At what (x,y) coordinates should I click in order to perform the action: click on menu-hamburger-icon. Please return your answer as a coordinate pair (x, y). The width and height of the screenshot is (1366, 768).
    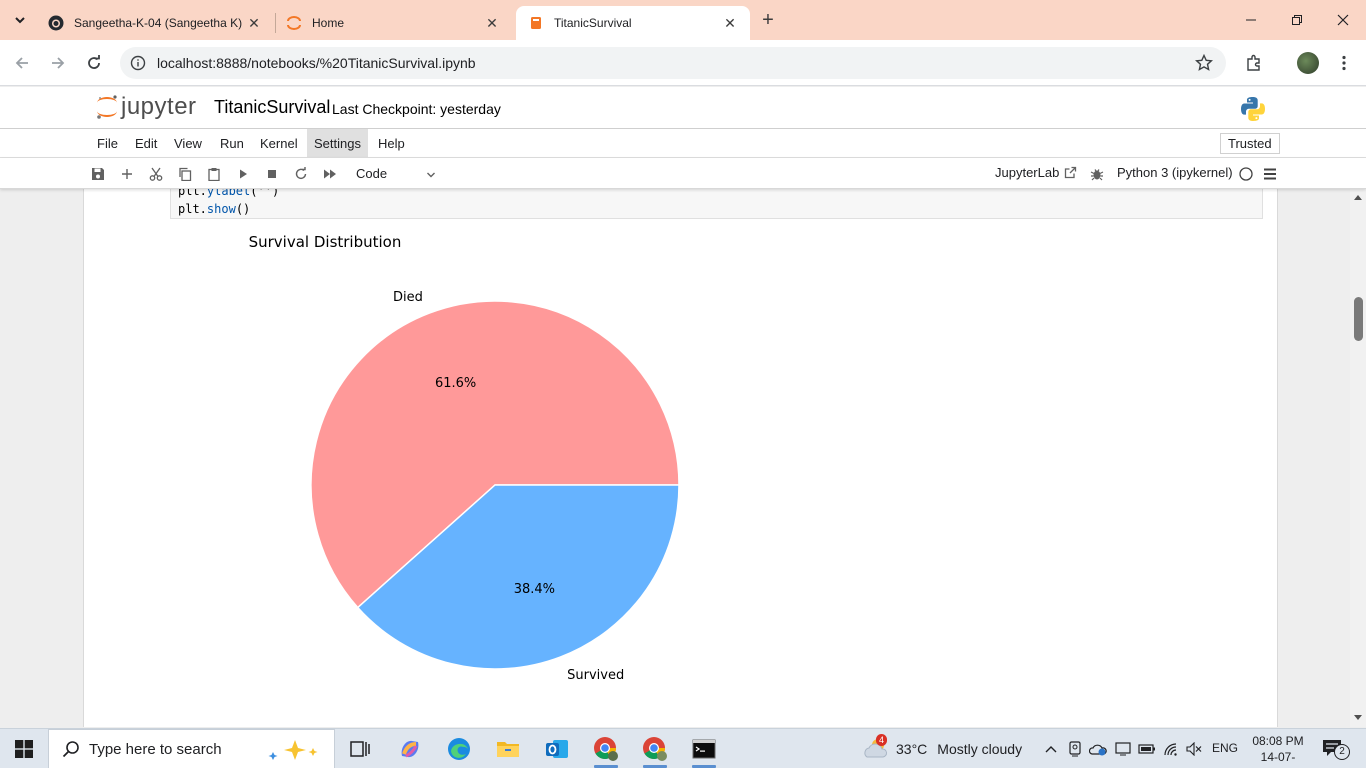
    Looking at the image, I should click on (1270, 174).